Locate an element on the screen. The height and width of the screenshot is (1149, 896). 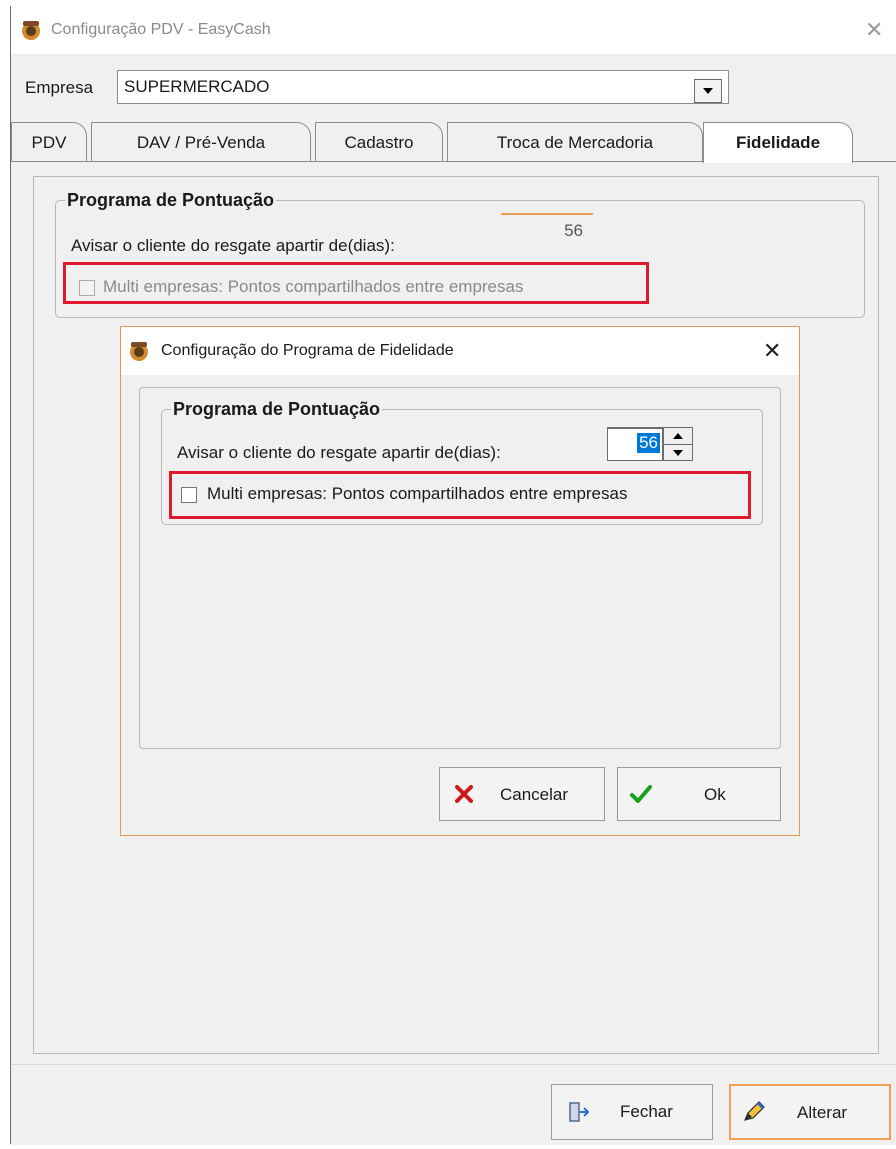
dialog-title-bar: Configuração do Programa de Fidelidade ✕ is located at coordinates (460, 351).